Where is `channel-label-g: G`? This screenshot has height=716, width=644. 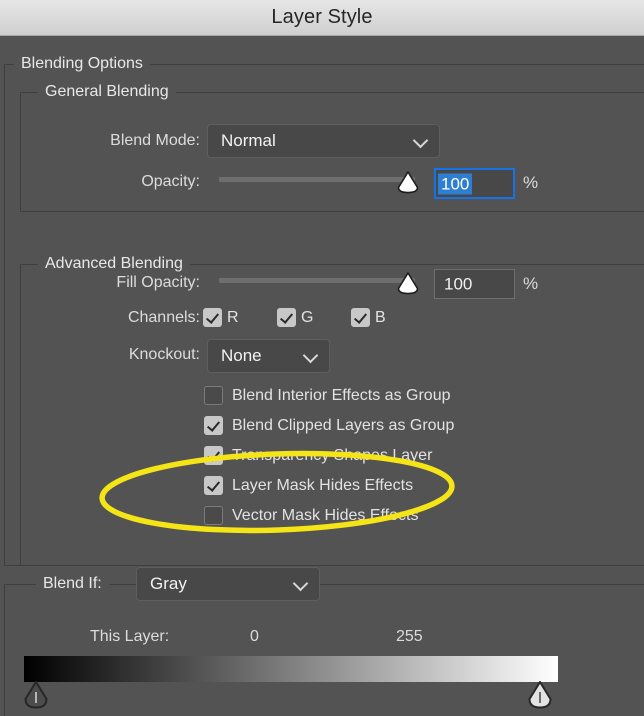 channel-label-g: G is located at coordinates (307, 317).